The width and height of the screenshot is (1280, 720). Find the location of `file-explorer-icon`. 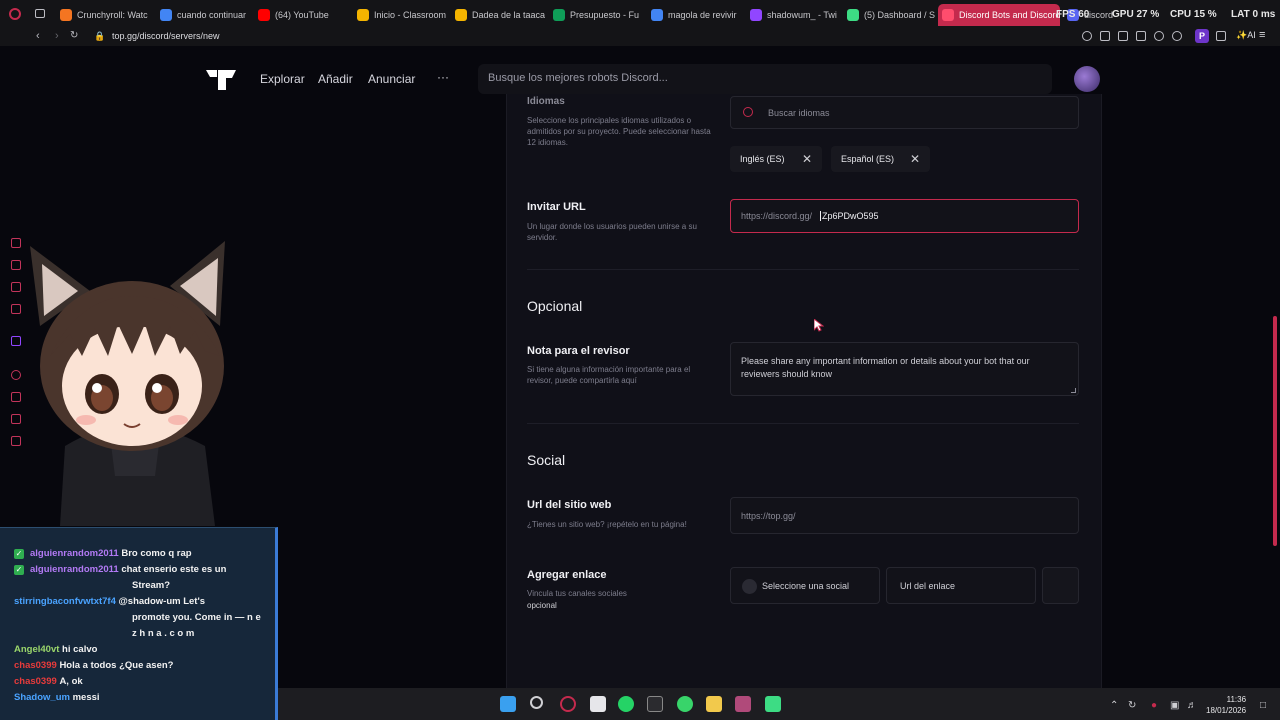

file-explorer-icon is located at coordinates (714, 704).